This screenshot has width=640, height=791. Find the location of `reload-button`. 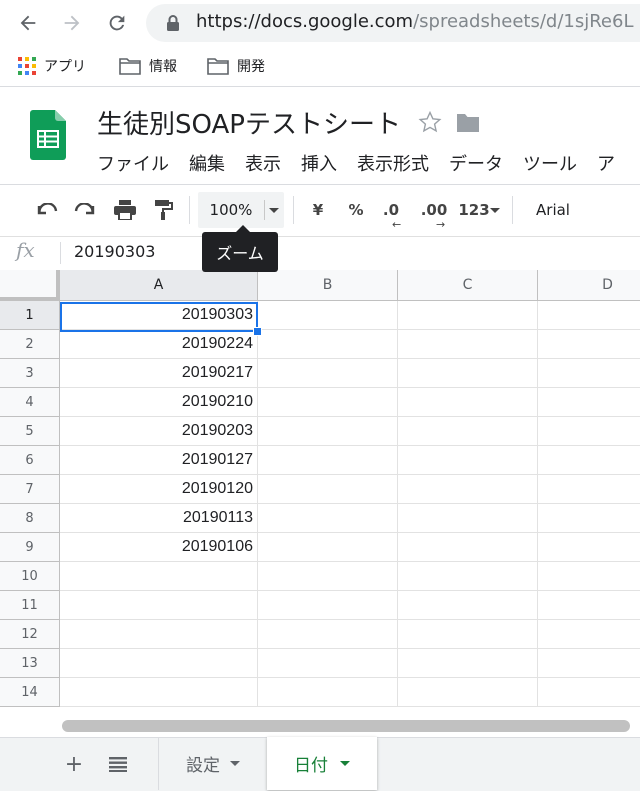

reload-button is located at coordinates (117, 23).